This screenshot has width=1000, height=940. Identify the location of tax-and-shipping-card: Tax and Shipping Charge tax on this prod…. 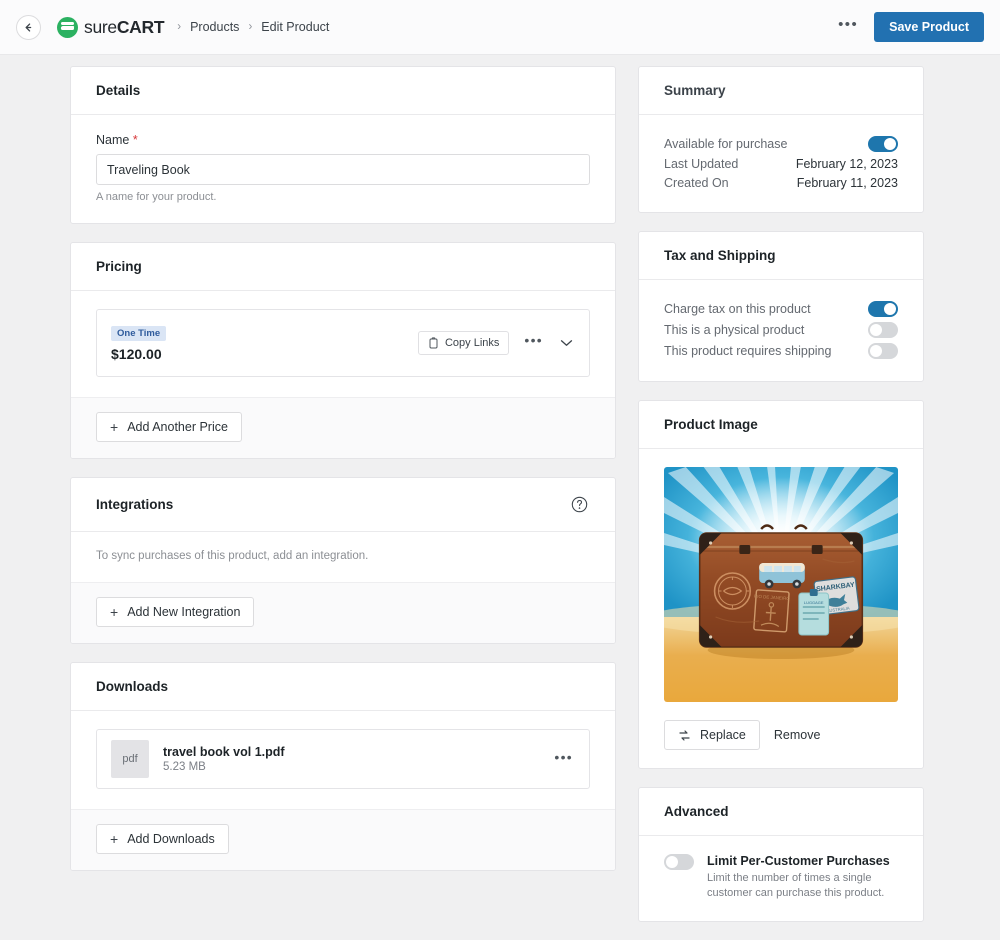
(781, 306).